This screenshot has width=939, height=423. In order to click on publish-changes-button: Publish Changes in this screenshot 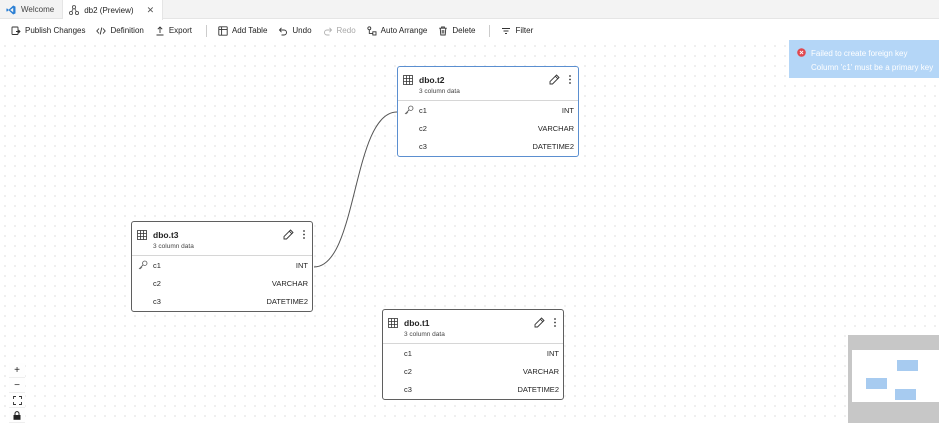, I will do `click(50, 31)`.